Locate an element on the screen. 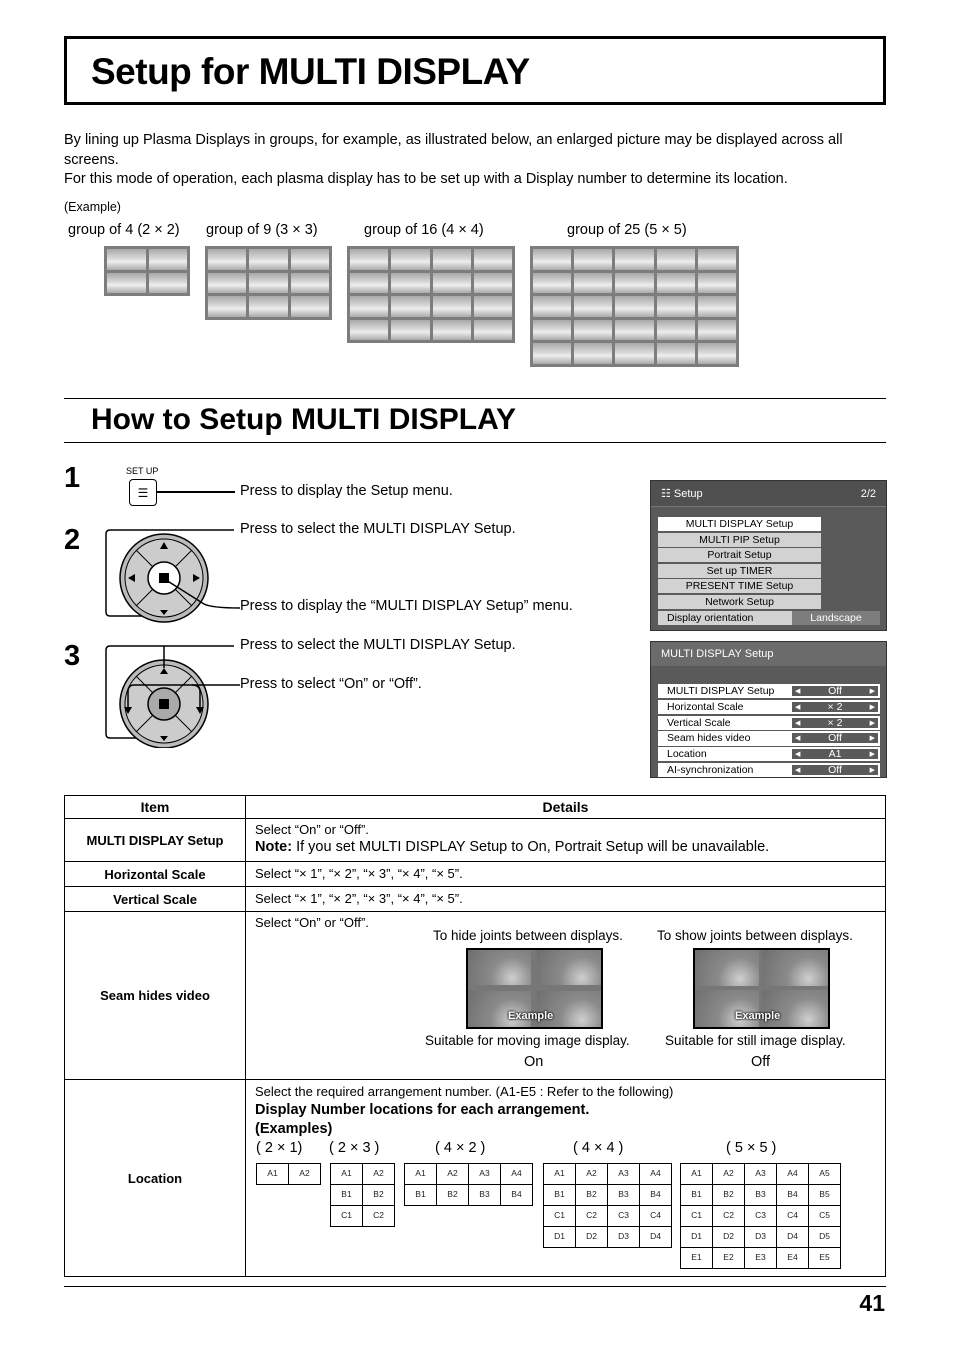 The height and width of the screenshot is (1350, 954). step-number: 2 is located at coordinates (72, 540).